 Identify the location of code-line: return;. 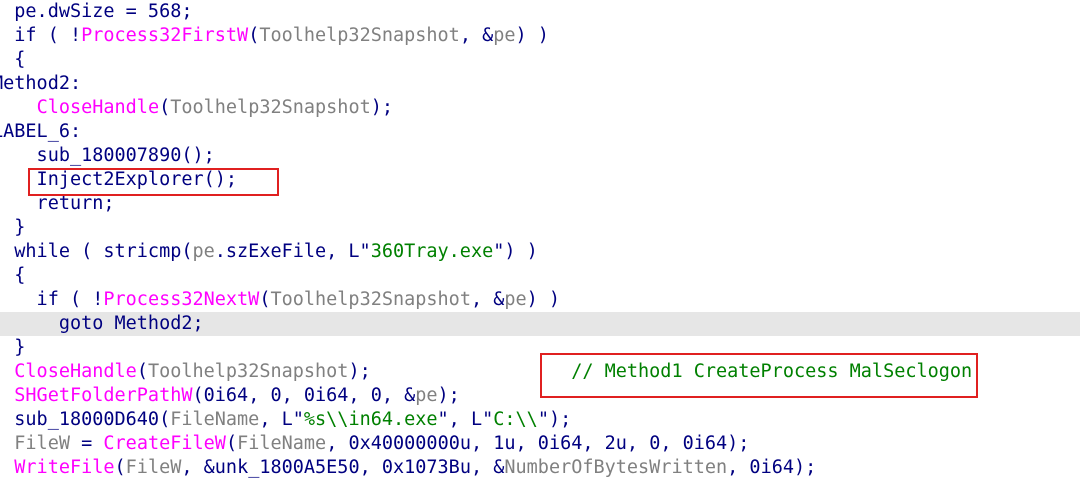
(540, 204).